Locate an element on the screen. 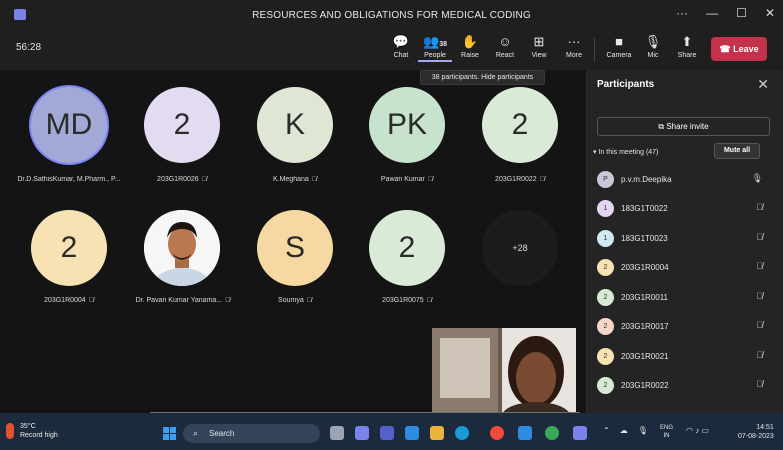 The image size is (783, 450). person-photo-icon is located at coordinates (182, 248).